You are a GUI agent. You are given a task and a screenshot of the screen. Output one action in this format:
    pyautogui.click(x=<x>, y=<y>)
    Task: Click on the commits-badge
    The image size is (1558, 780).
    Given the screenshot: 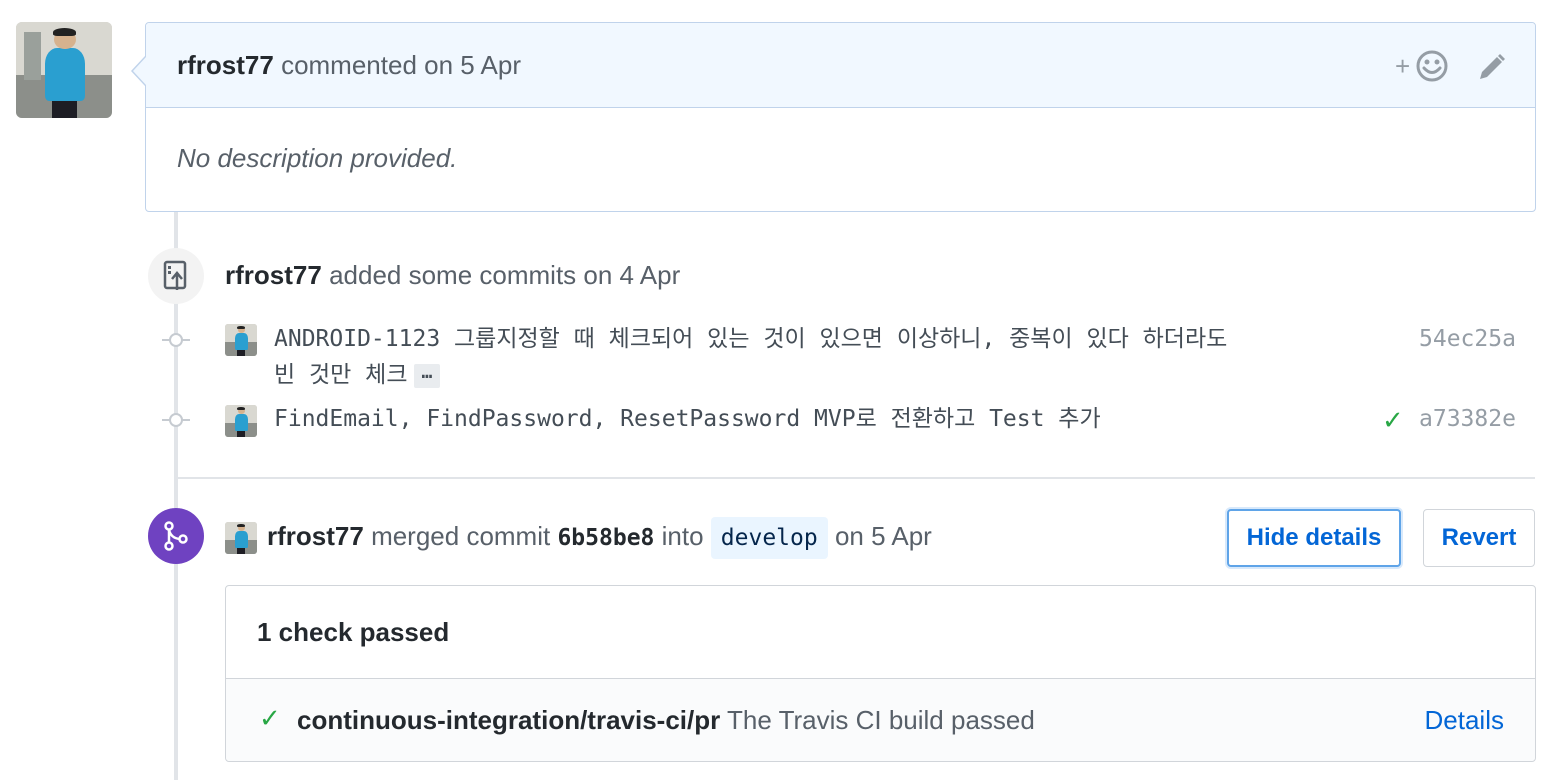 What is the action you would take?
    pyautogui.click(x=176, y=276)
    